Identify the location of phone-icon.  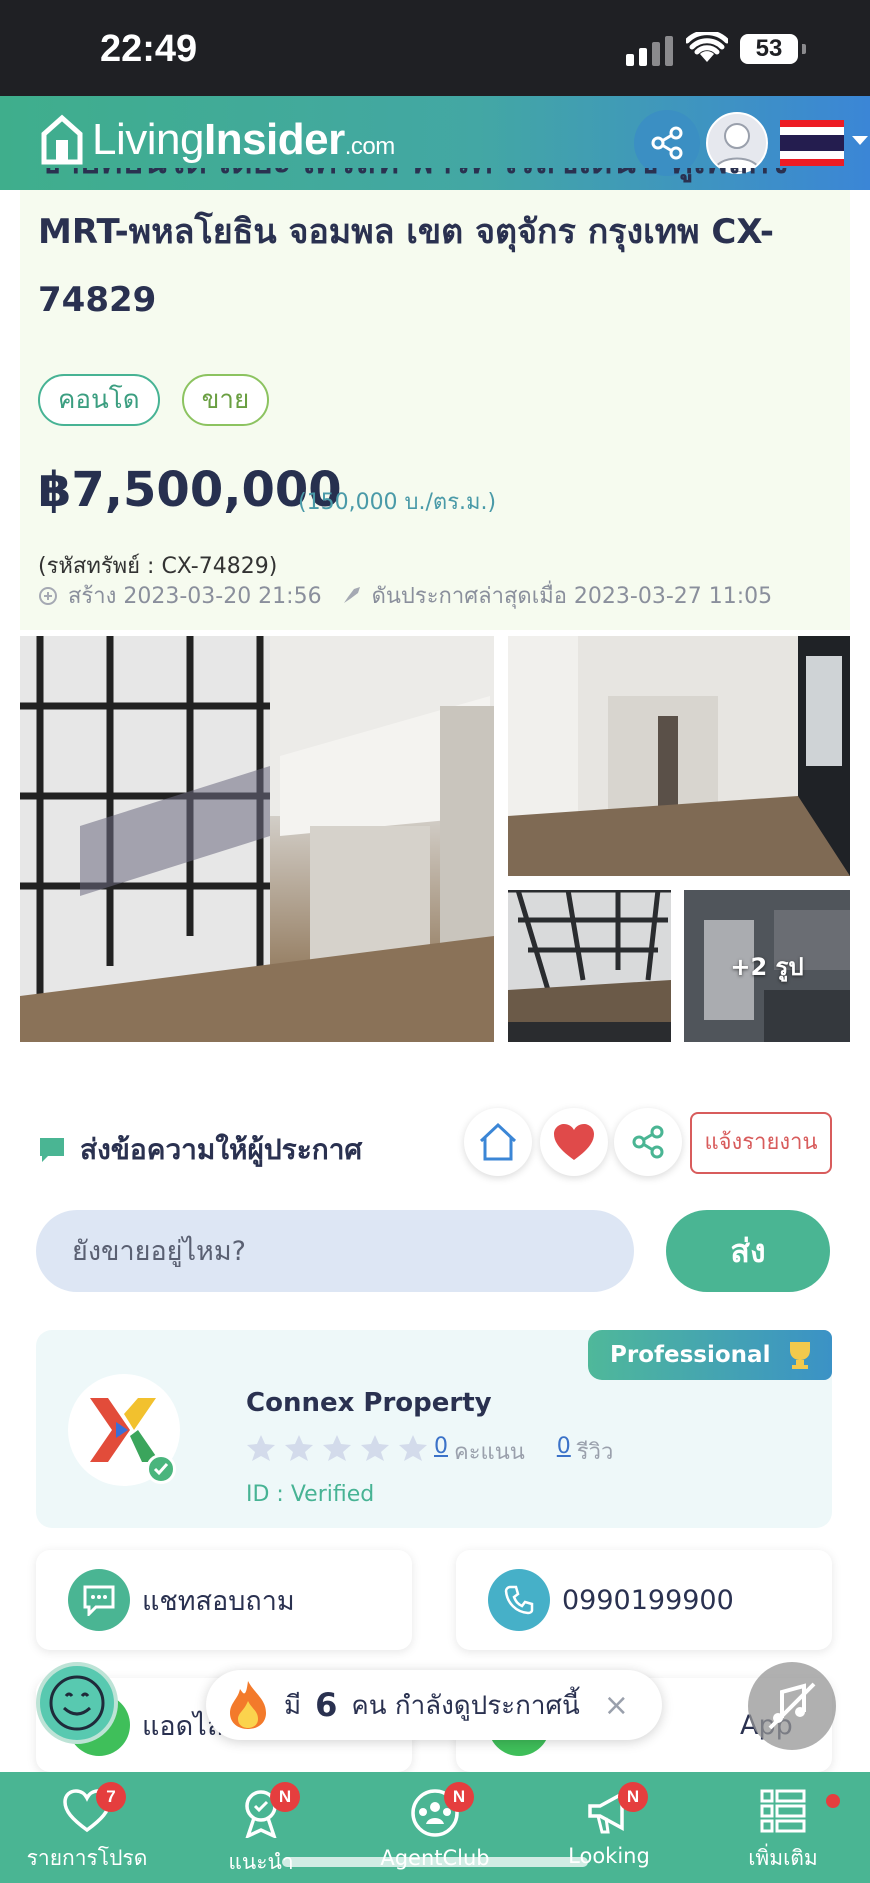
(519, 1600).